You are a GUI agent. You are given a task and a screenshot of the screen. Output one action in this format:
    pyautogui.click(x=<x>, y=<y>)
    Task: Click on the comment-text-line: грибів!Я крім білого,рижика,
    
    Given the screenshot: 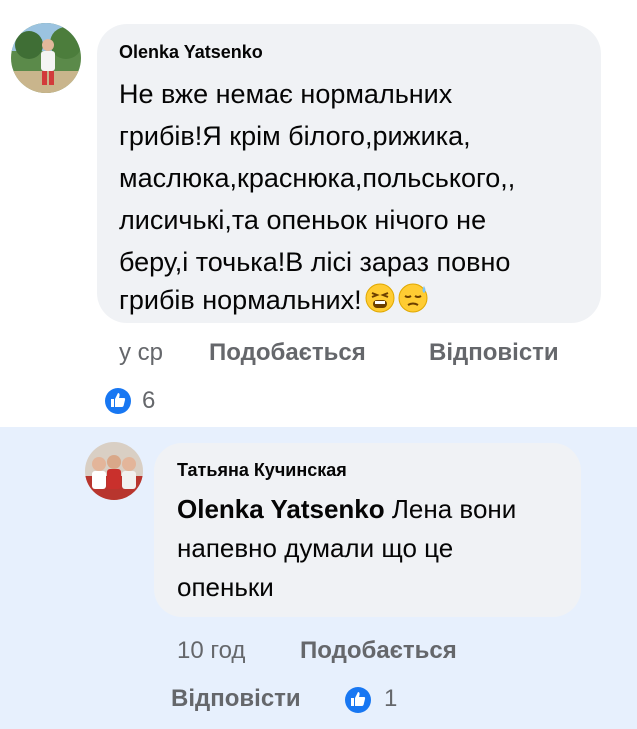 What is the action you would take?
    pyautogui.click(x=295, y=136)
    